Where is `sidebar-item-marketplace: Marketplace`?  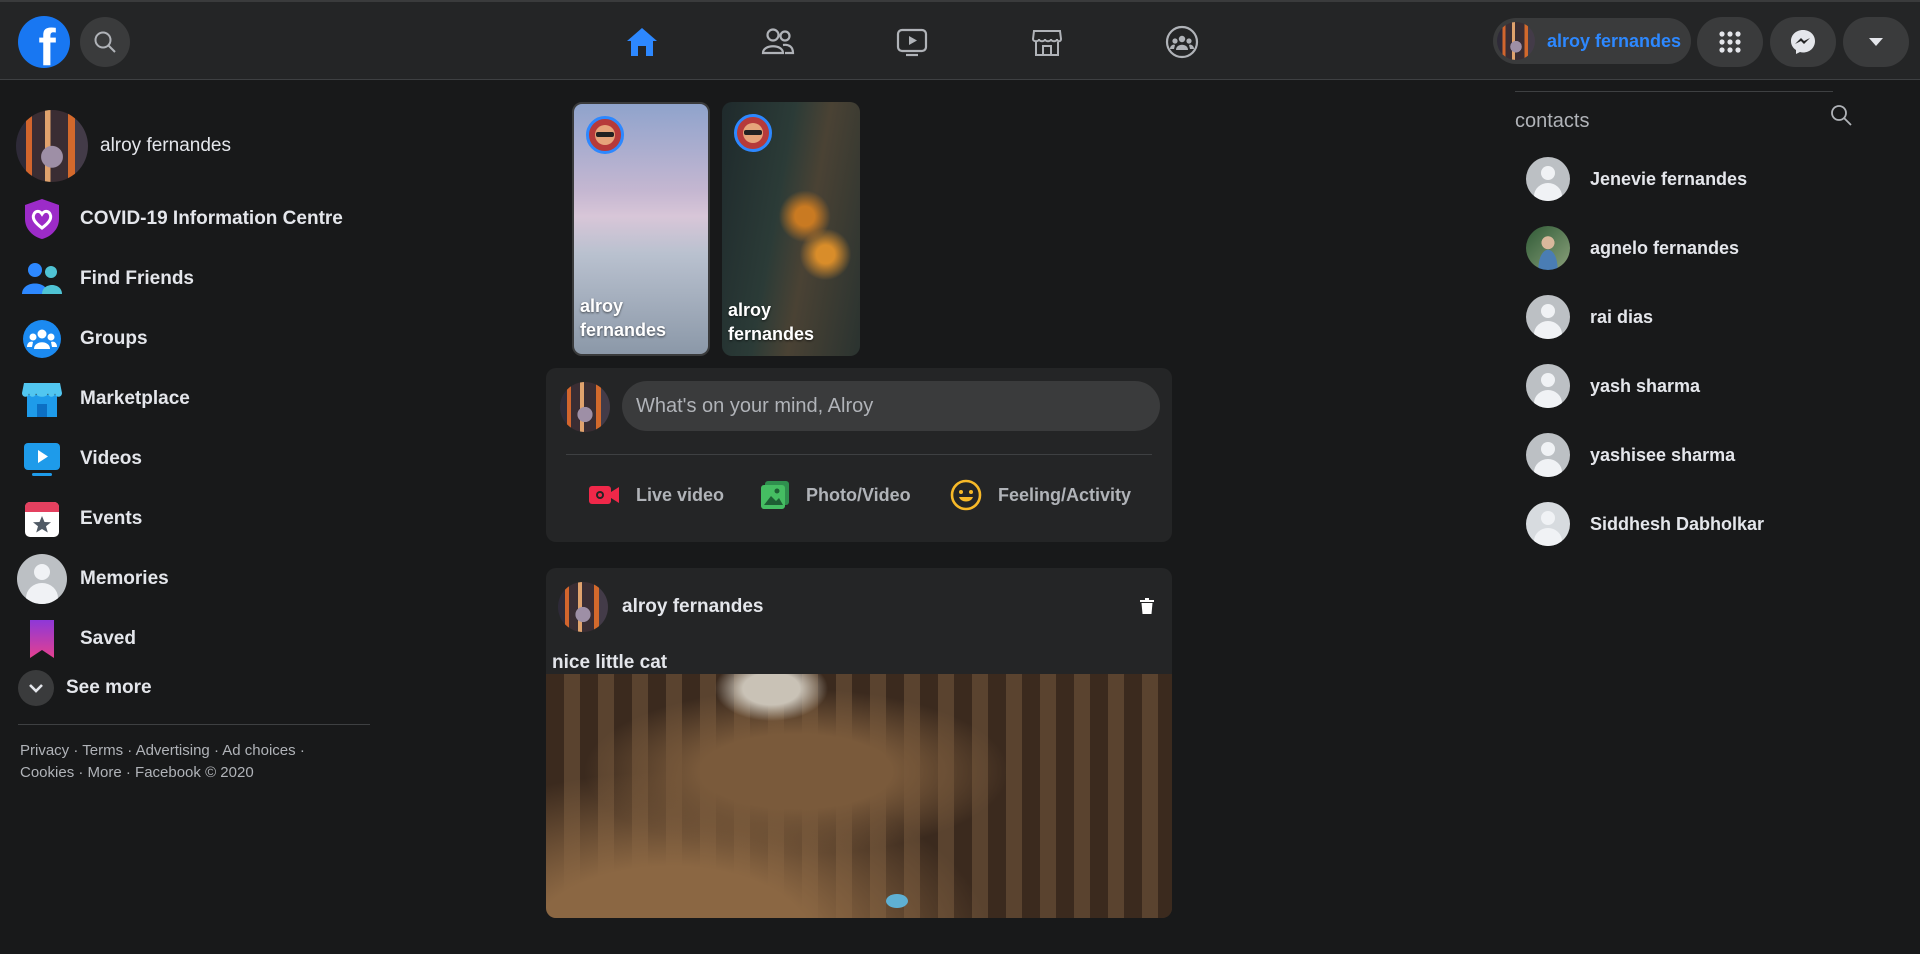 sidebar-item-marketplace: Marketplace is located at coordinates (103, 399).